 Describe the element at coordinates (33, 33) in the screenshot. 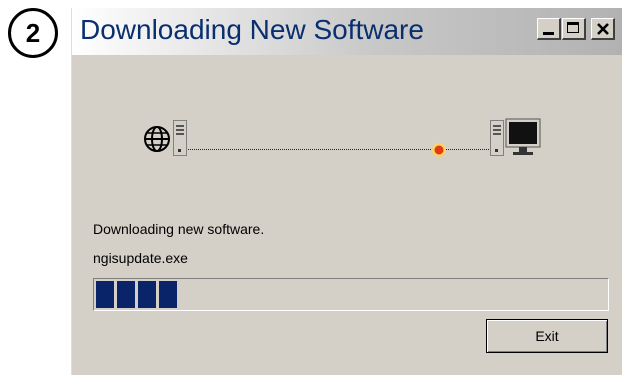

I see `step-number-badge: 2` at that location.